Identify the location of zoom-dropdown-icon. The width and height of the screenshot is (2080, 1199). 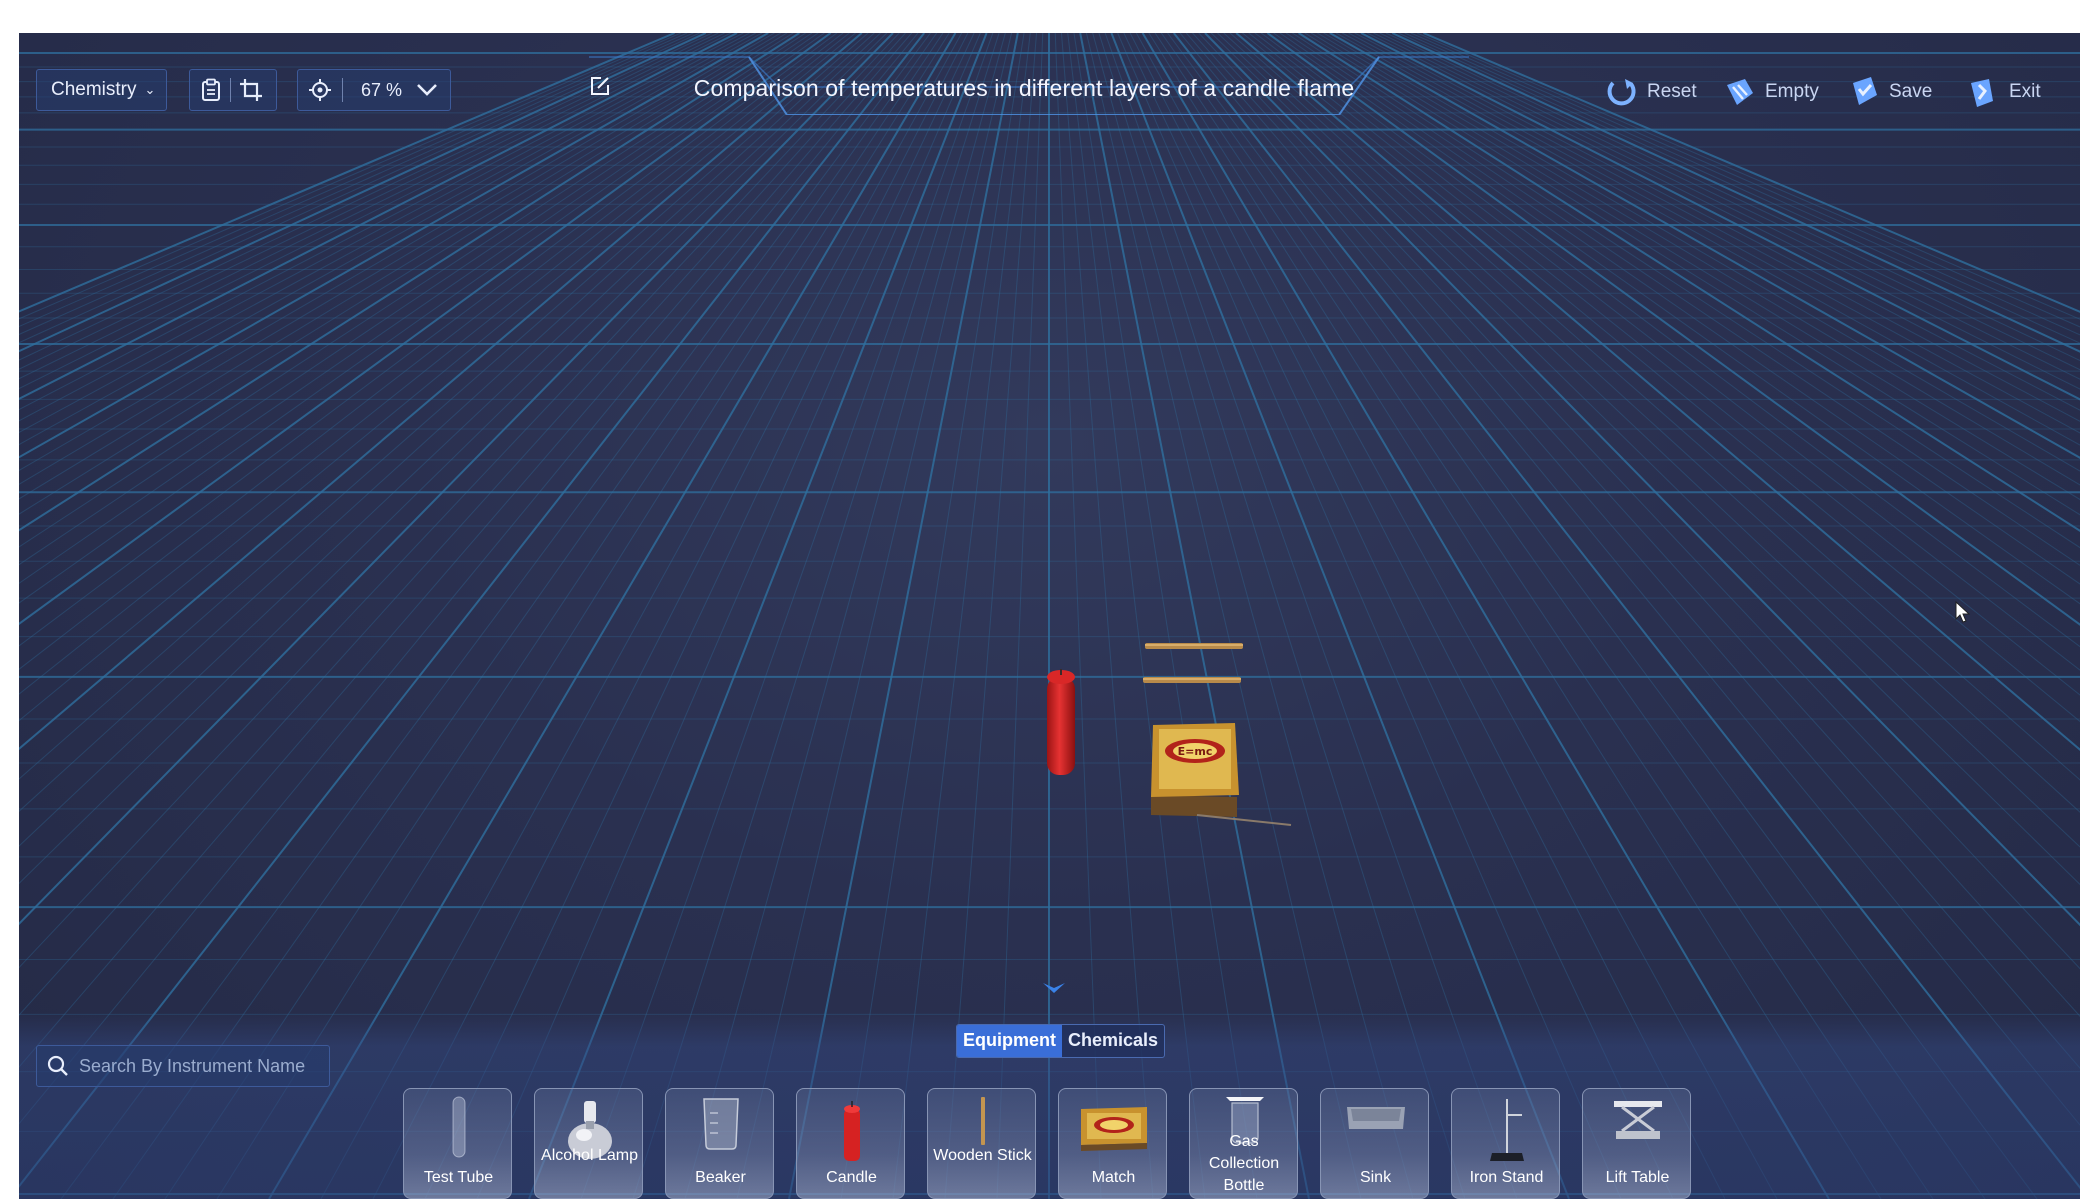
(427, 90).